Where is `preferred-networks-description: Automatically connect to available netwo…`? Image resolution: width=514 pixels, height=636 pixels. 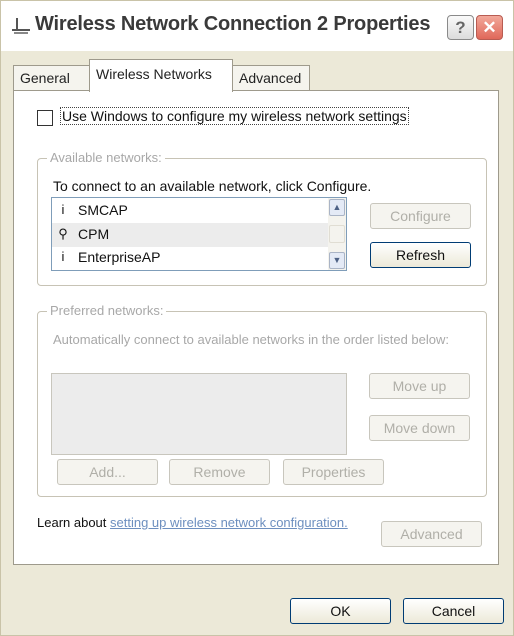 preferred-networks-description: Automatically connect to available netwo… is located at coordinates (251, 339).